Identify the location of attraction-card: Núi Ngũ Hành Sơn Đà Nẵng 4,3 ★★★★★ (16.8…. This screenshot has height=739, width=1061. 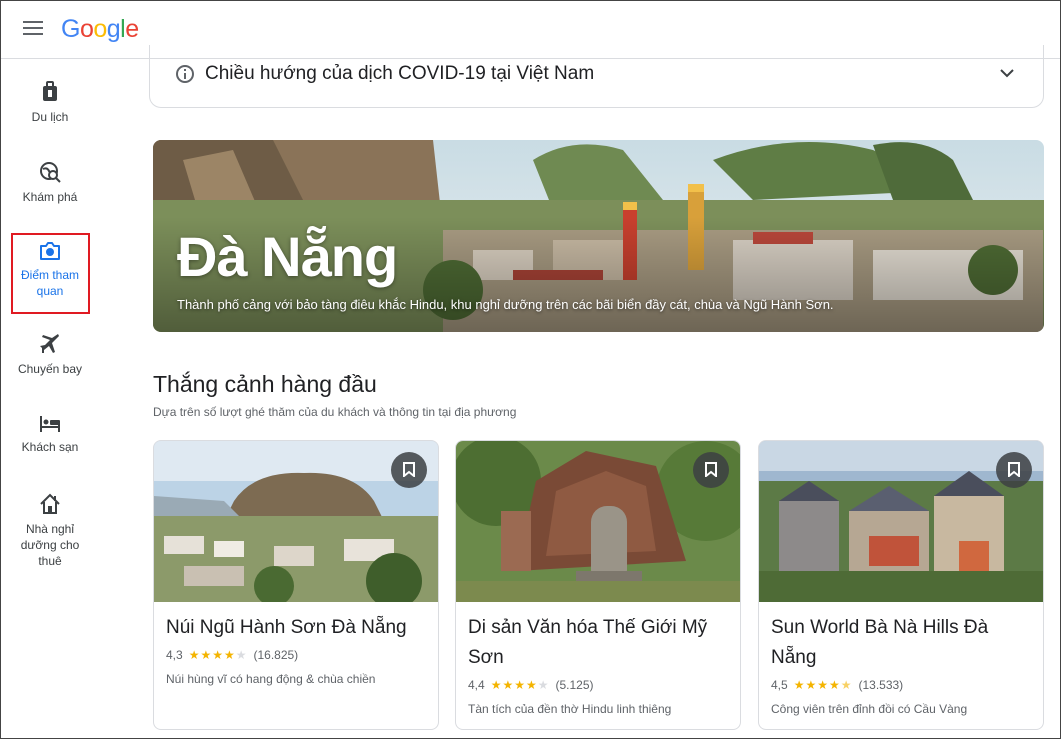
(296, 585).